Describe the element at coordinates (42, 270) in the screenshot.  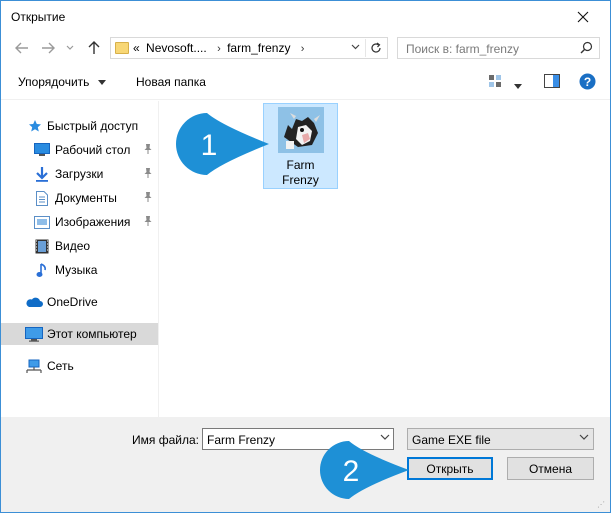
I see `music-icon` at that location.